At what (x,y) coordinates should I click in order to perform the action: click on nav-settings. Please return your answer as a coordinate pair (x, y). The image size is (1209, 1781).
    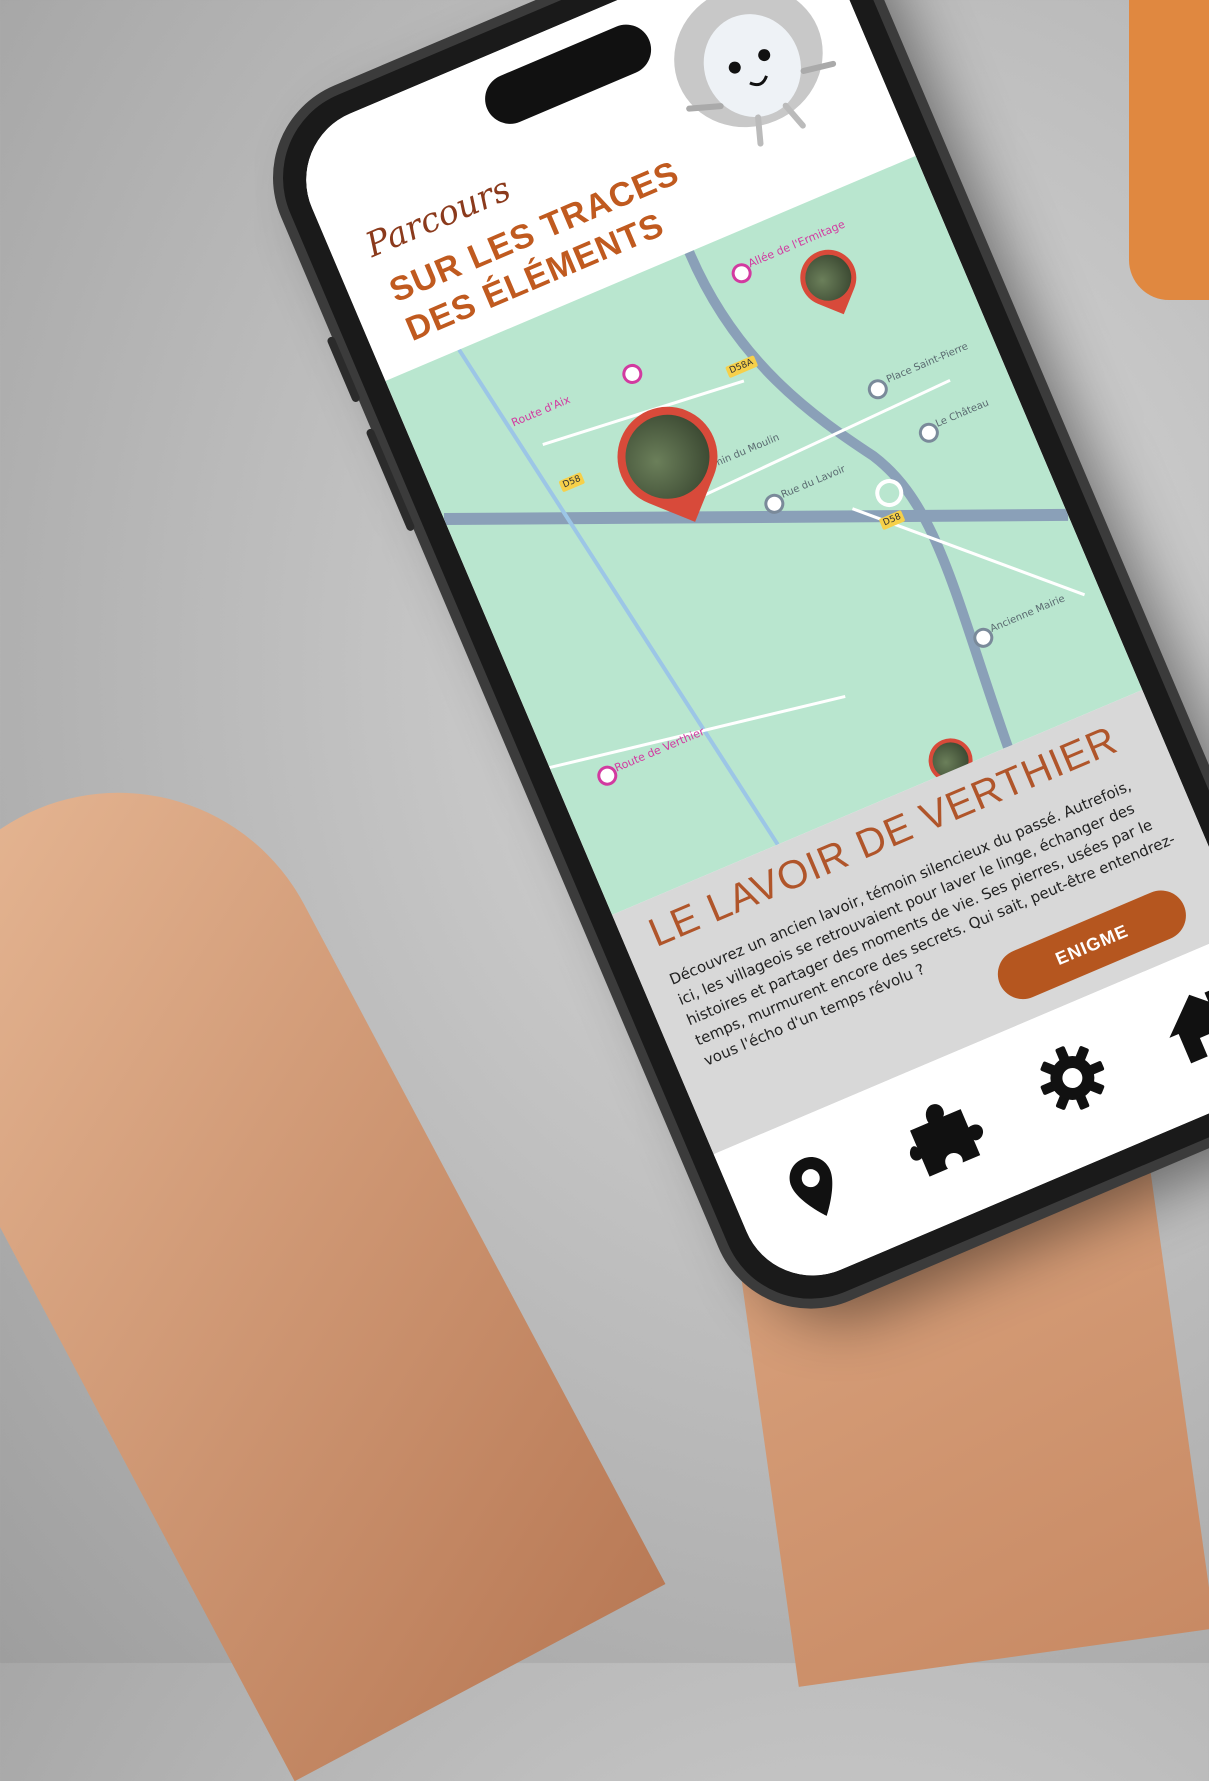
    Looking at the image, I should click on (1072, 1078).